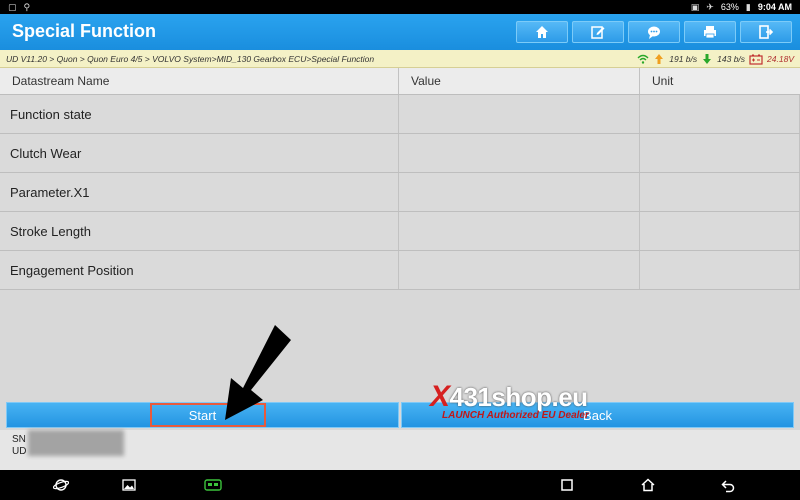  I want to click on airplane-icon: ✈, so click(710, 6).